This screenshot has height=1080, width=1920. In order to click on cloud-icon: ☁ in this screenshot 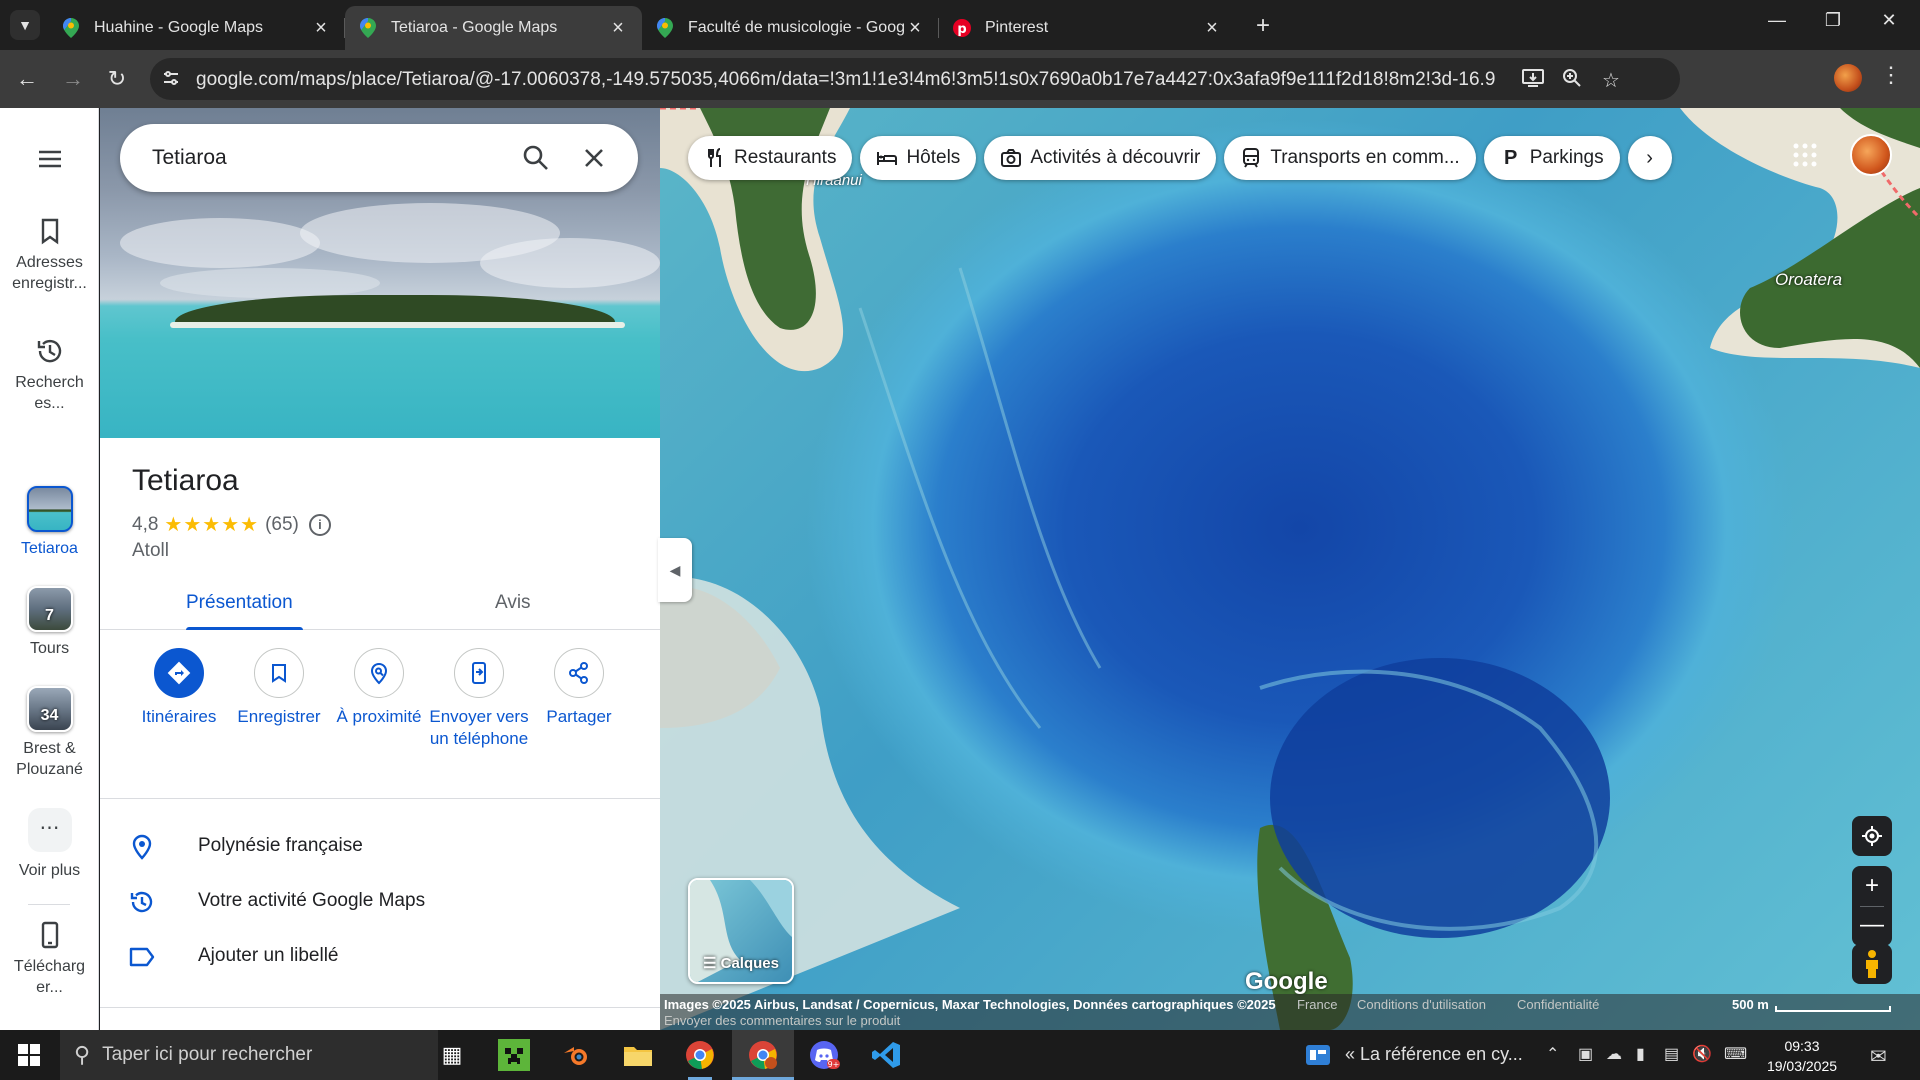, I will do `click(1614, 1054)`.